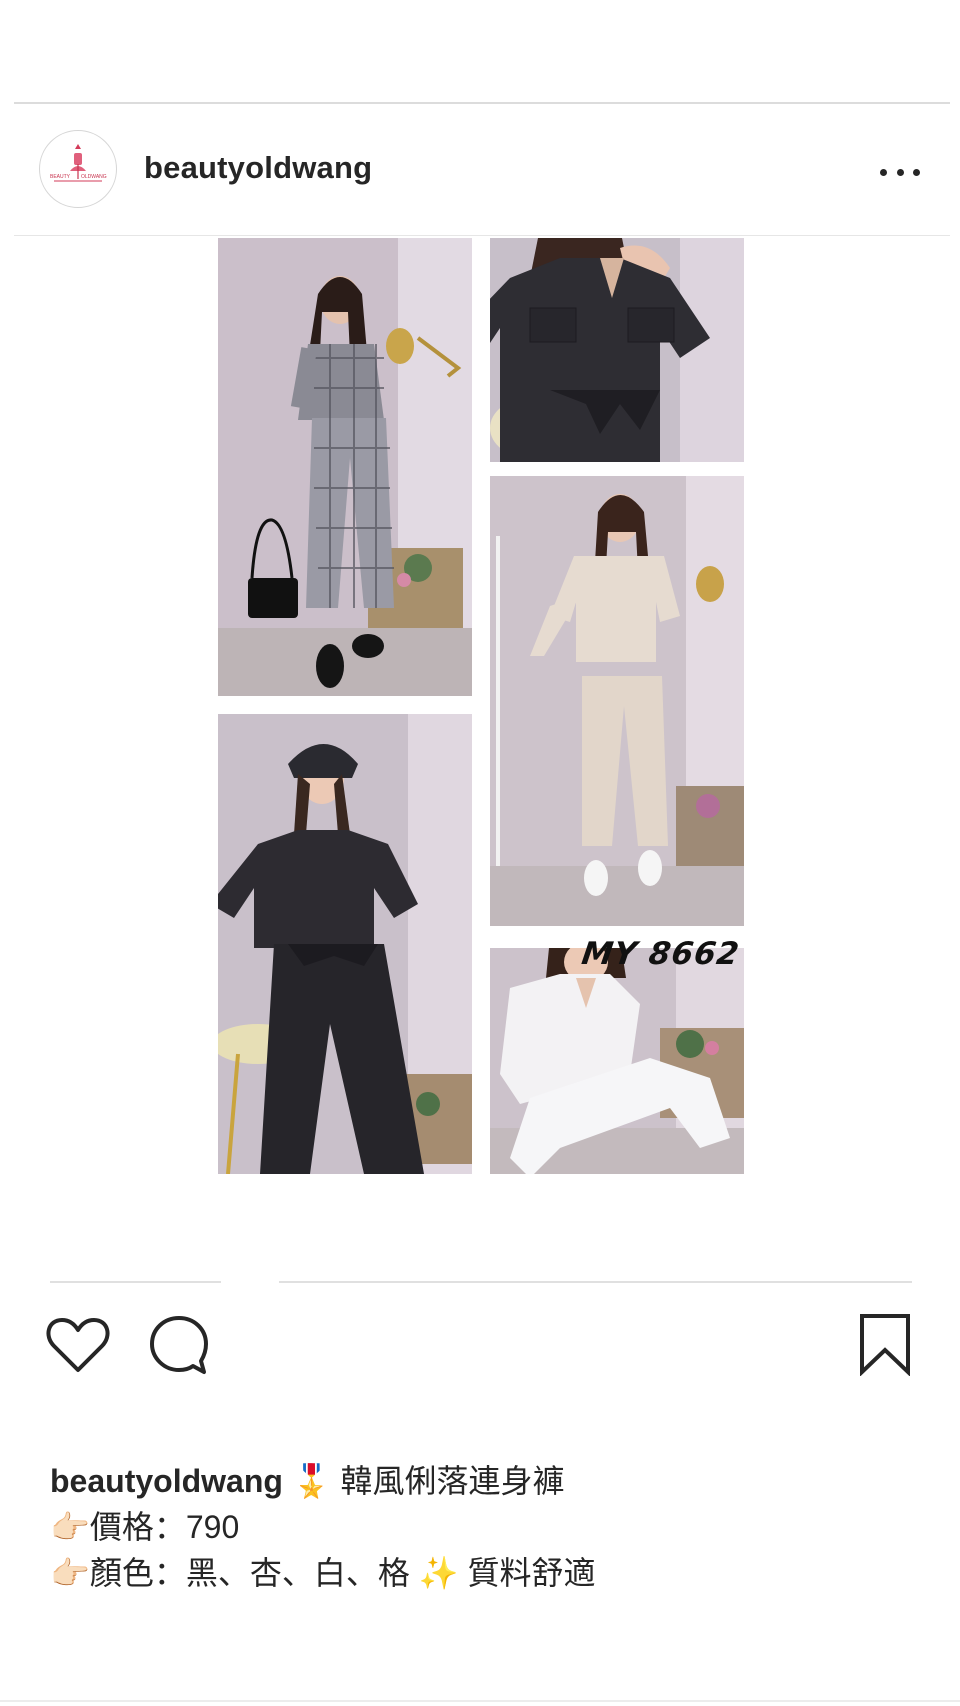  Describe the element at coordinates (660, 954) in the screenshot. I see `product-code-watermark: MY 8662` at that location.